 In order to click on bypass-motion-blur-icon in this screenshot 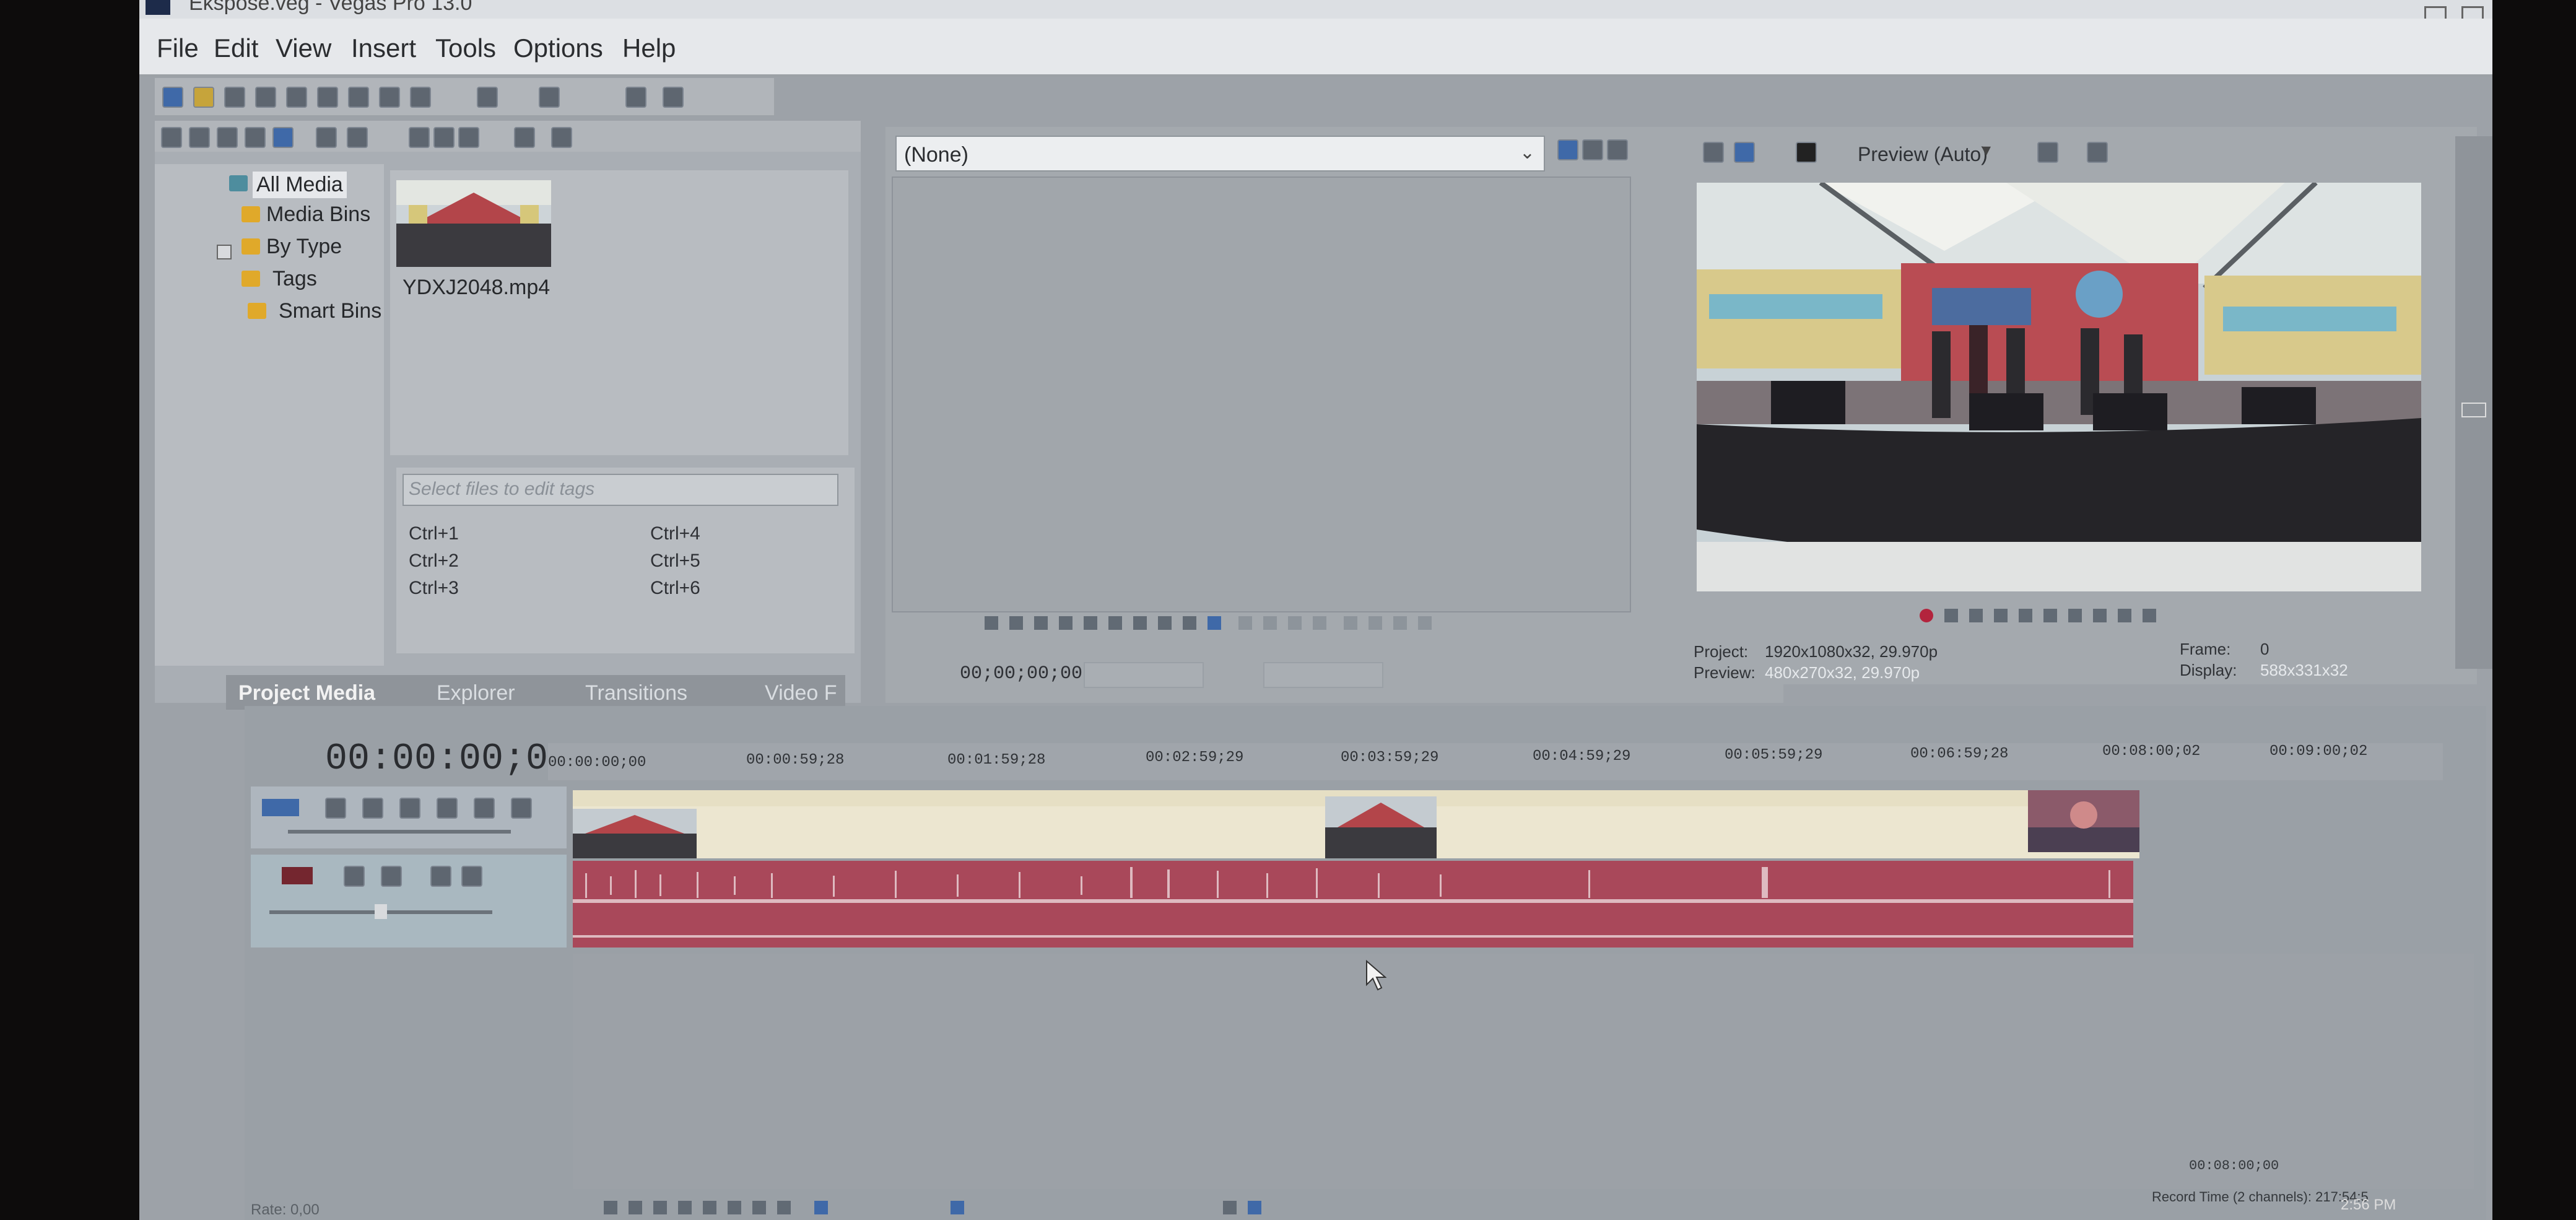, I will do `click(335, 808)`.